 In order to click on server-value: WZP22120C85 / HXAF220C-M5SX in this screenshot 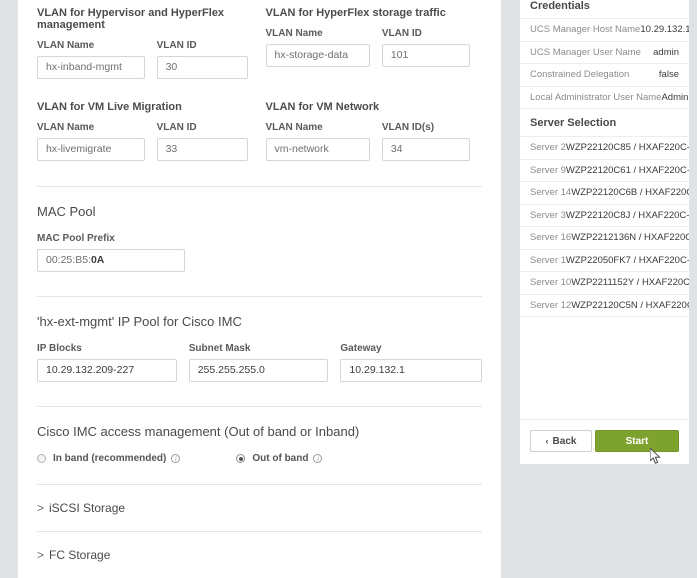, I will do `click(627, 148)`.